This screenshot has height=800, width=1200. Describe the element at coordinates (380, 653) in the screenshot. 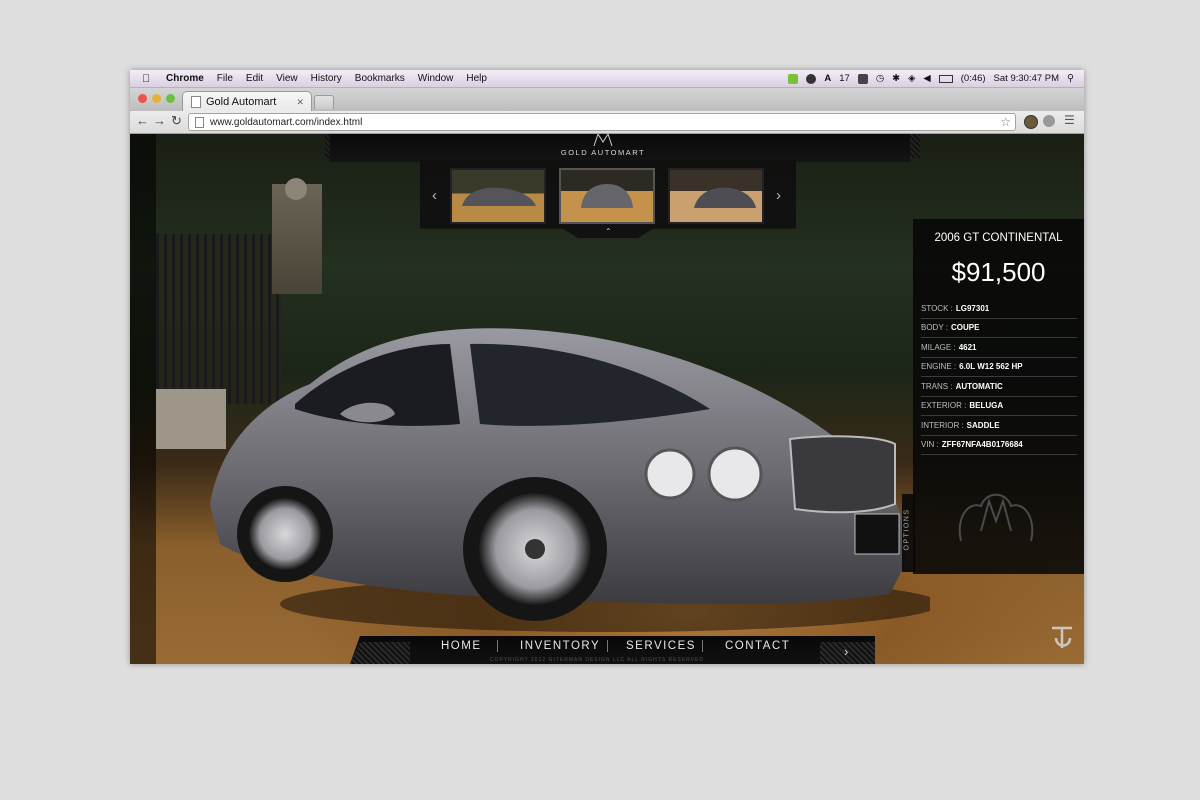

I see `bottom-nav-left-texture` at that location.